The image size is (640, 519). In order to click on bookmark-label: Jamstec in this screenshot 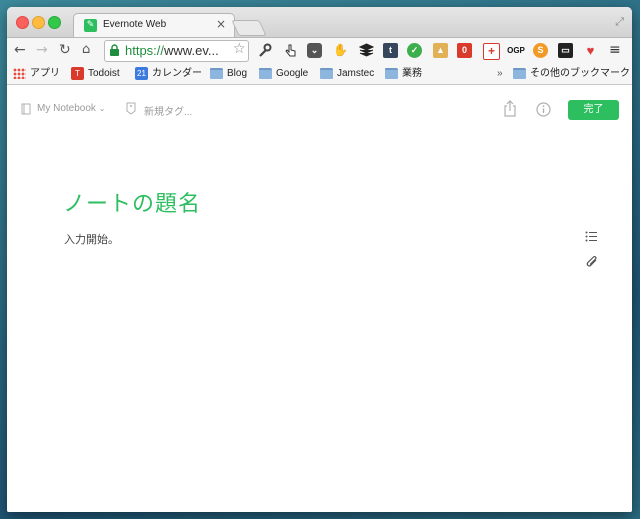, I will do `click(356, 73)`.